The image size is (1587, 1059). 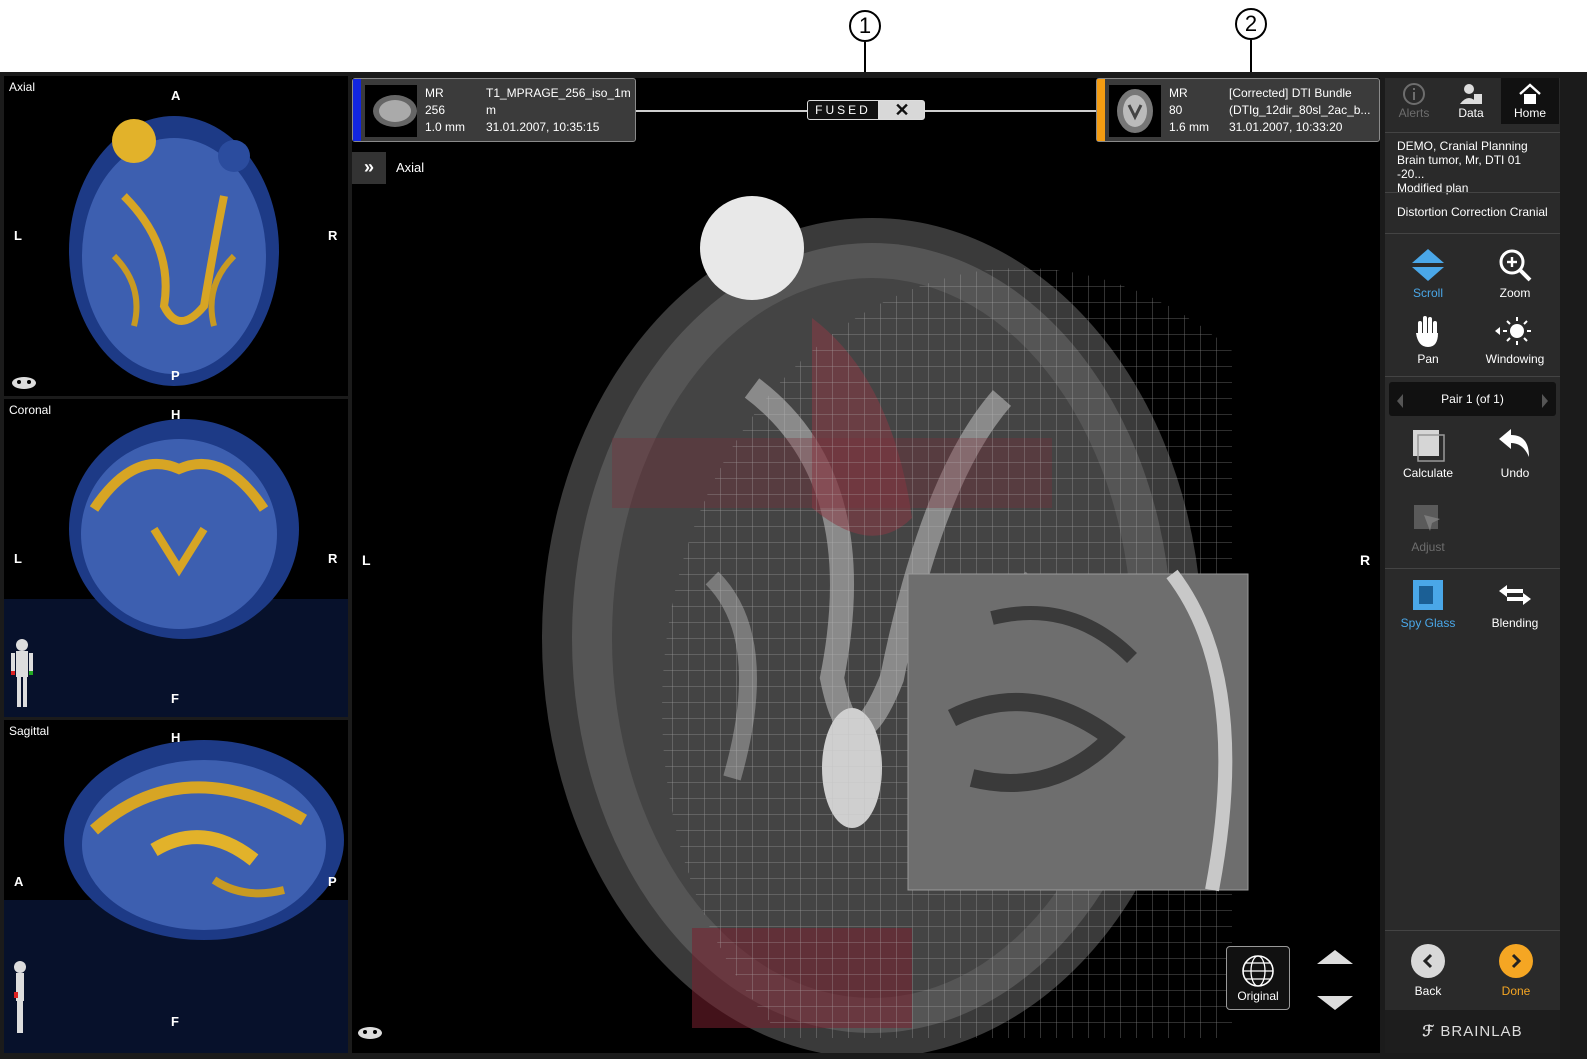 What do you see at coordinates (176, 95) in the screenshot?
I see `axial-top-orientation: A` at bounding box center [176, 95].